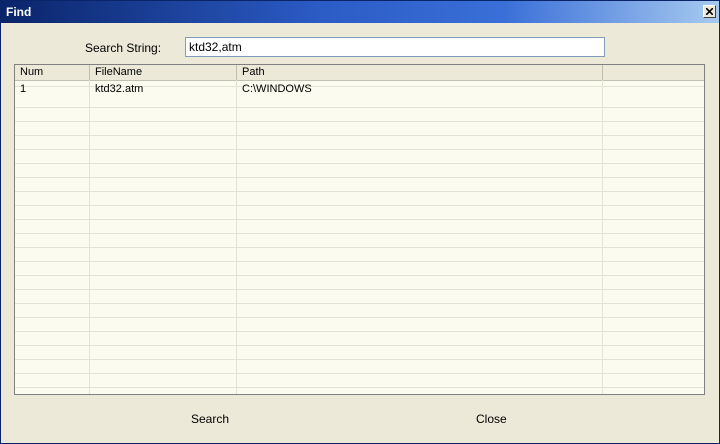  I want to click on window-close-button, so click(709, 11).